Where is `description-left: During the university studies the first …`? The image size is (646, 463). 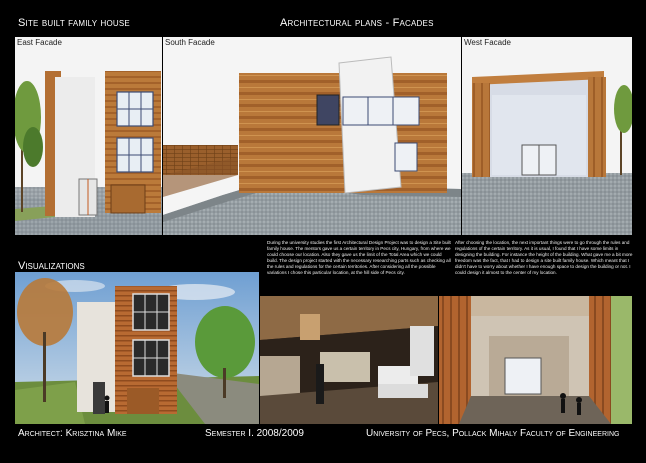
description-left: During the university studies the first … is located at coordinates (359, 258).